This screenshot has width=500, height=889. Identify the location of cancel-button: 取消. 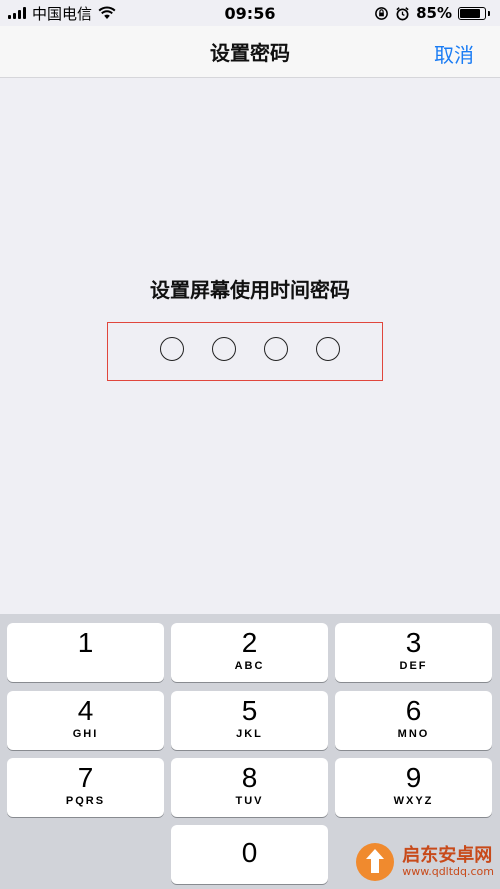
(454, 53).